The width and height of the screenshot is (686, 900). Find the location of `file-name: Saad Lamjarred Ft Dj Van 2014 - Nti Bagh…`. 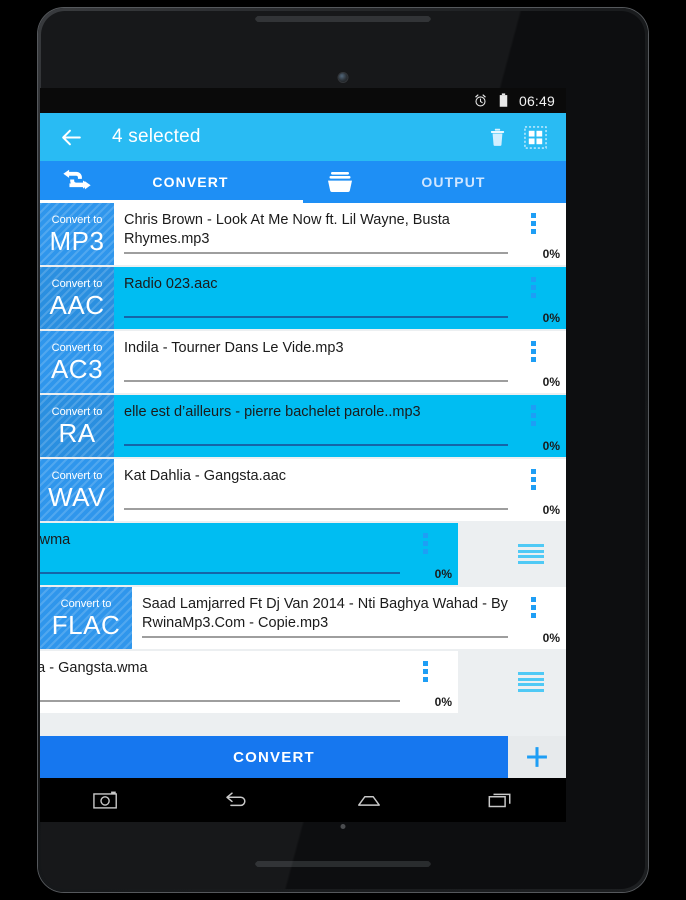

file-name: Saad Lamjarred Ft Dj Van 2014 - Nti Bagh… is located at coordinates (325, 613).